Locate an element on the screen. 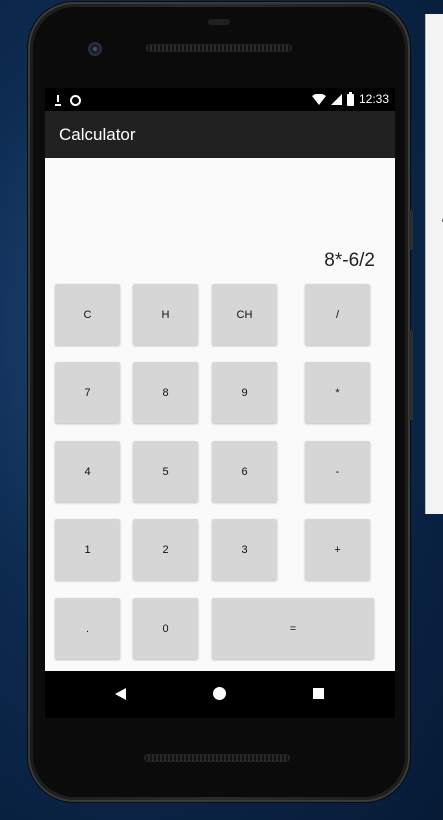 The width and height of the screenshot is (443, 820). top-speaker-grille is located at coordinates (219, 48).